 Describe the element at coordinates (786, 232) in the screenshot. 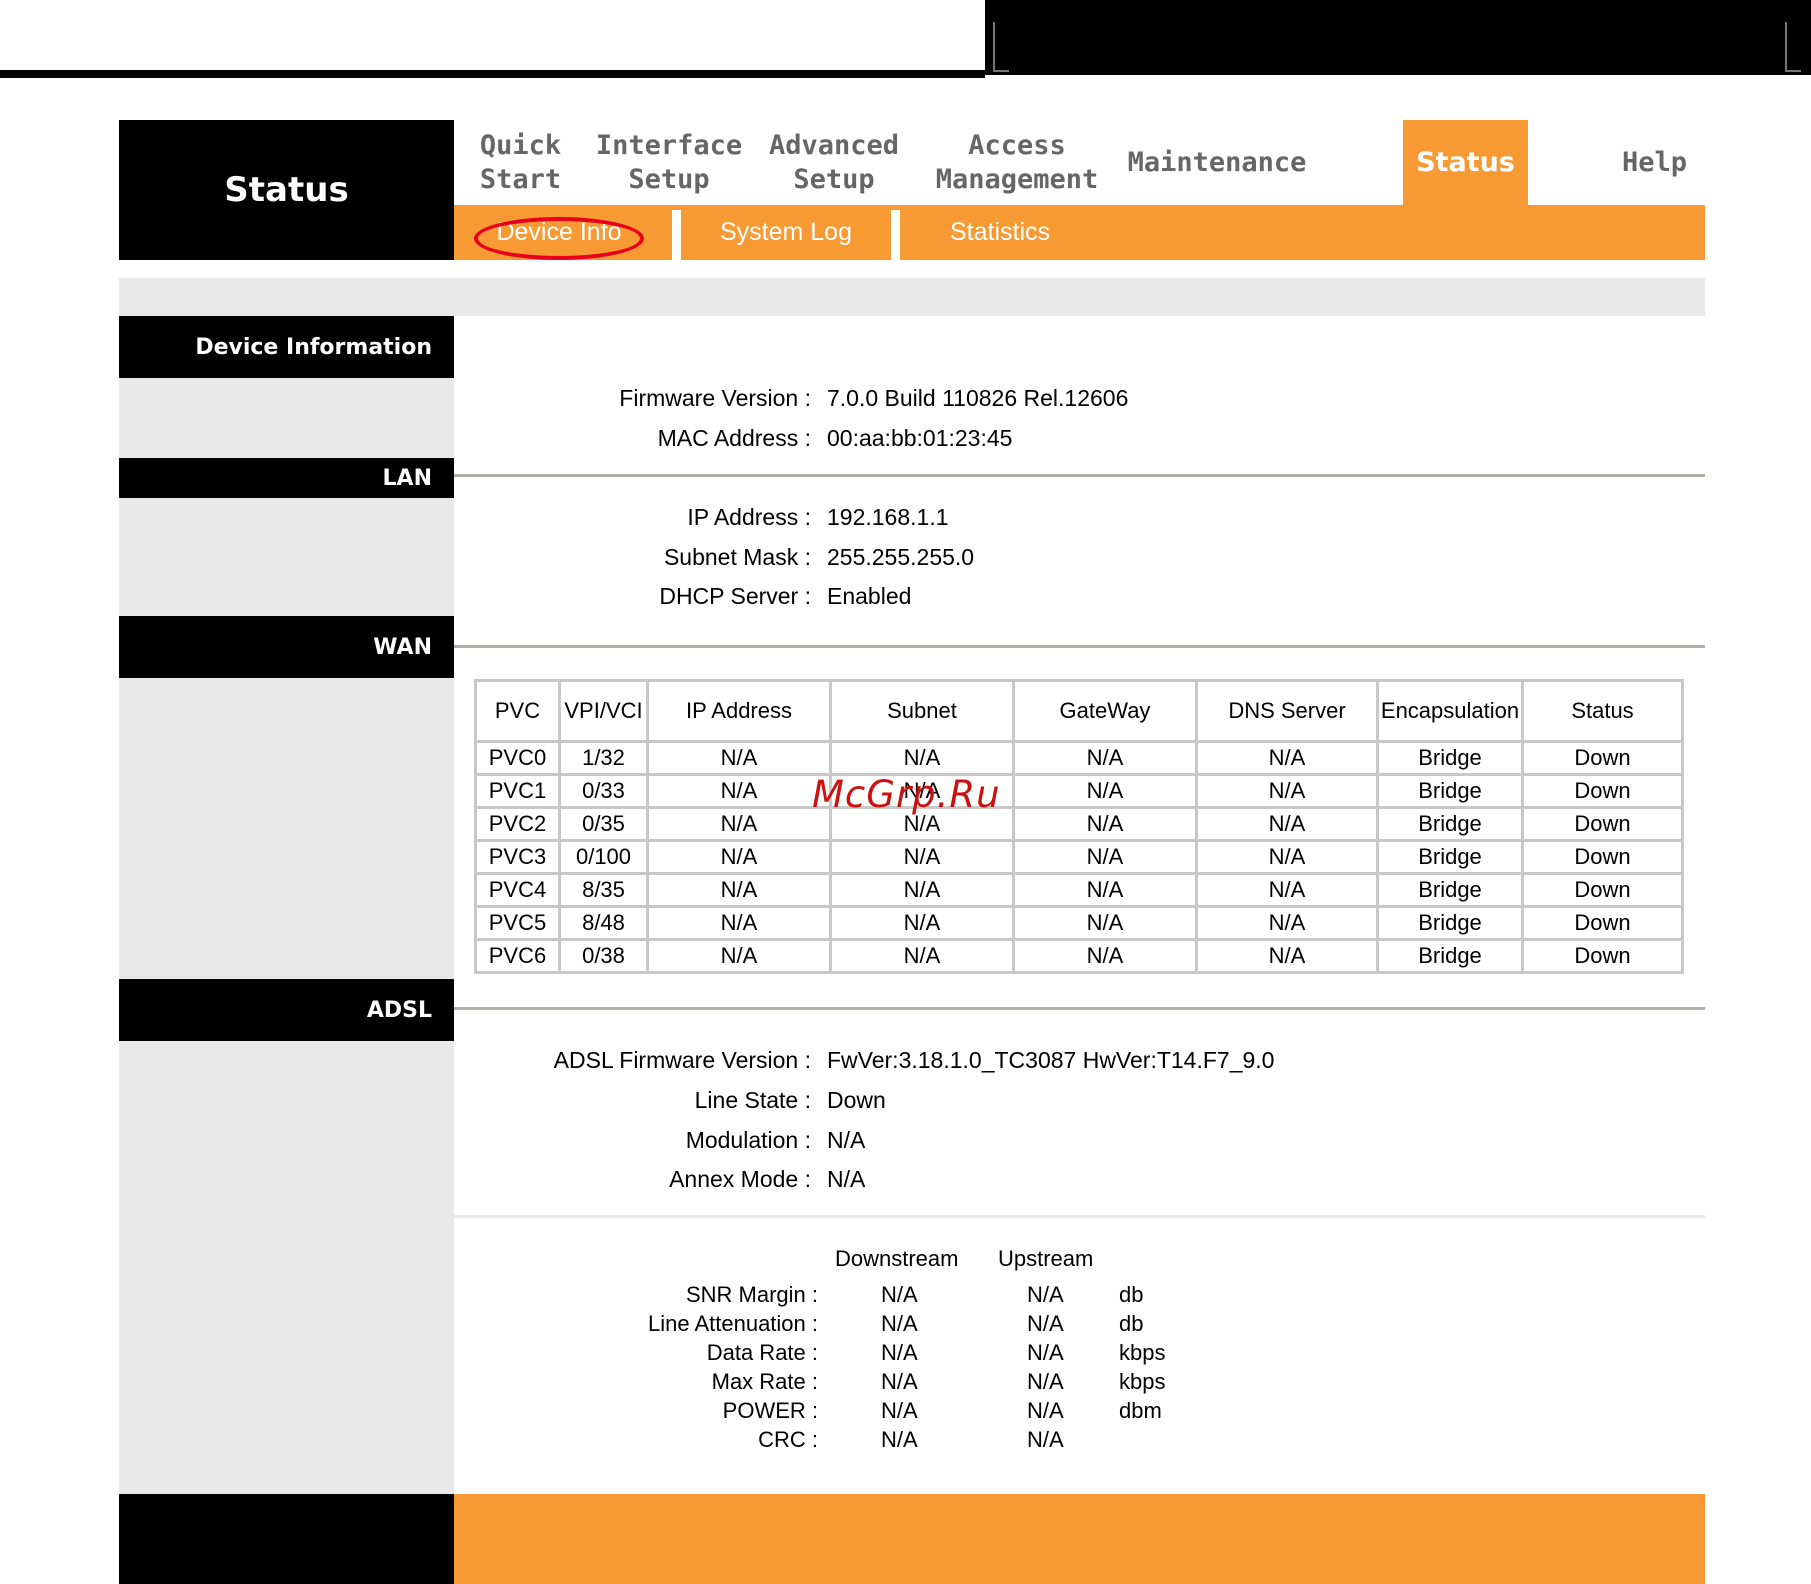

I see `subtab-system-log: System Log` at that location.